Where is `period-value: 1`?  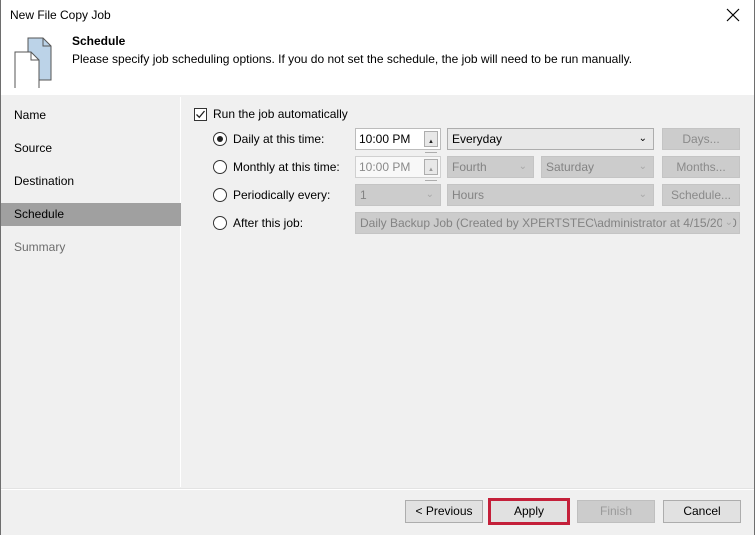
period-value: 1 is located at coordinates (363, 195).